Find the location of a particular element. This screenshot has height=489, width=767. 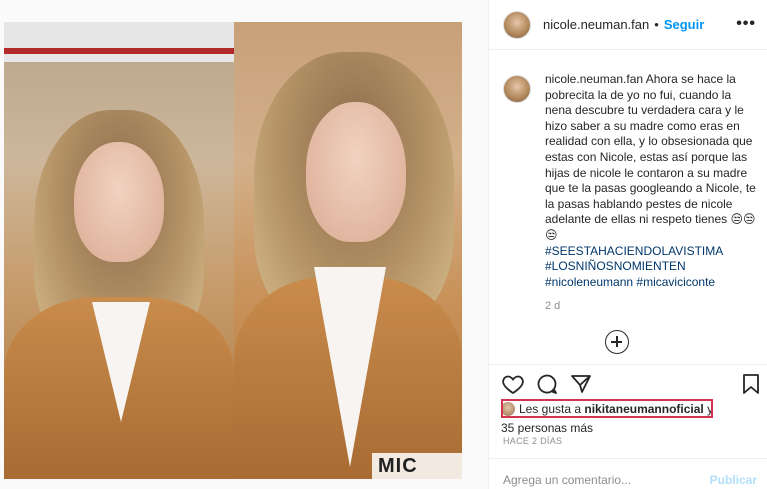

ellipsis-icon: ••• is located at coordinates (746, 24).